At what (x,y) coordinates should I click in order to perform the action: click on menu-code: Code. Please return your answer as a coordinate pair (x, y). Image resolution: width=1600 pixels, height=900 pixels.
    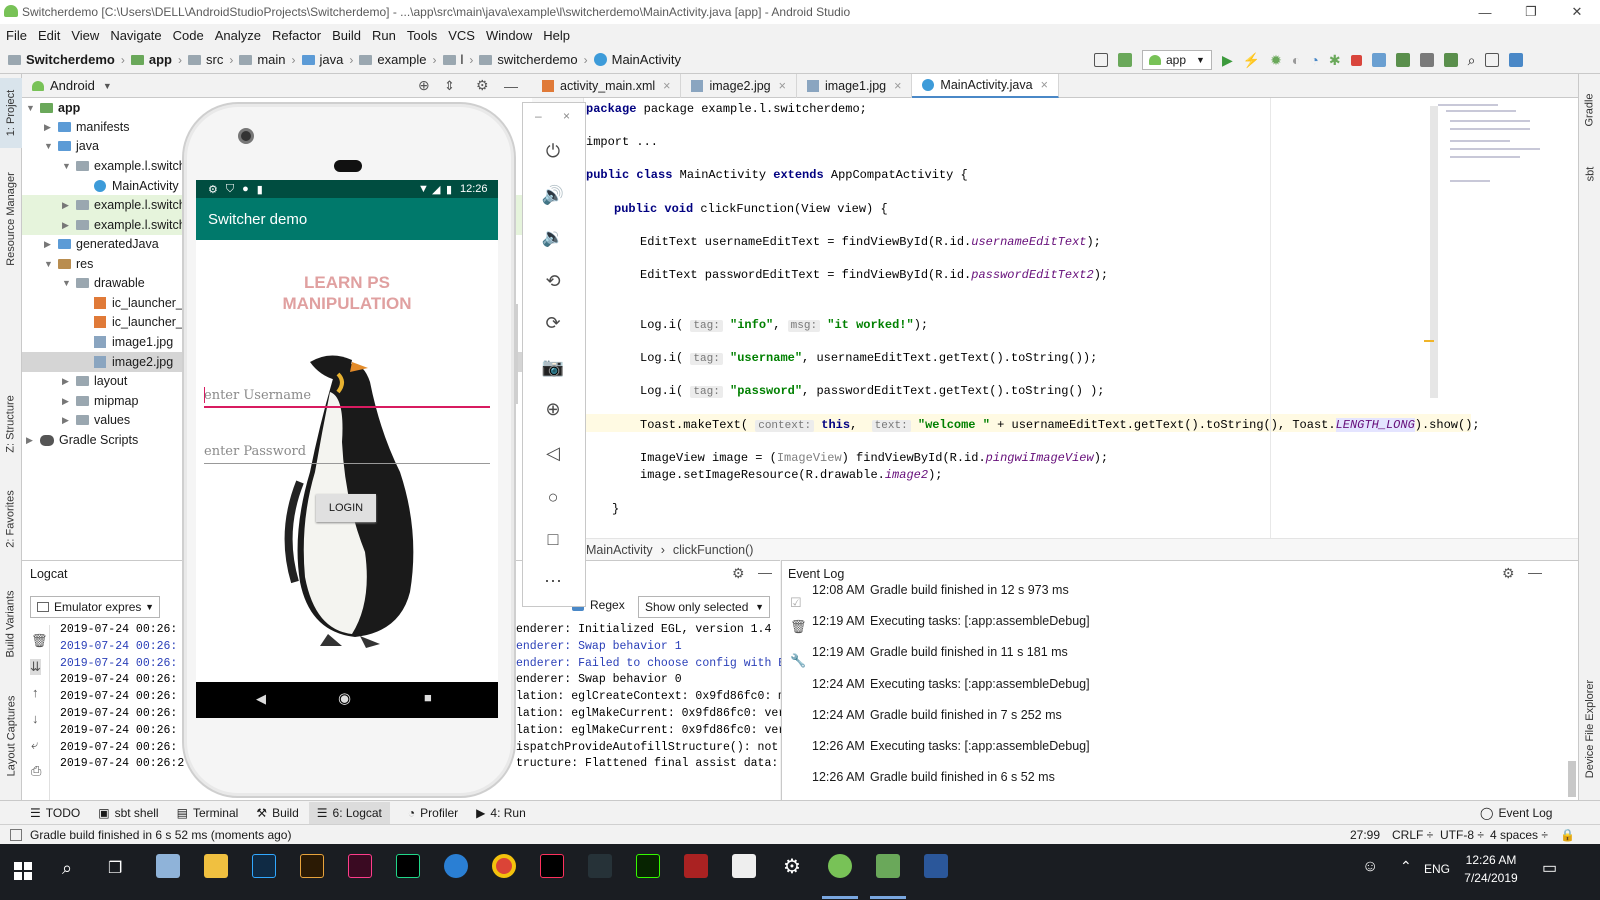
    Looking at the image, I should click on (188, 35).